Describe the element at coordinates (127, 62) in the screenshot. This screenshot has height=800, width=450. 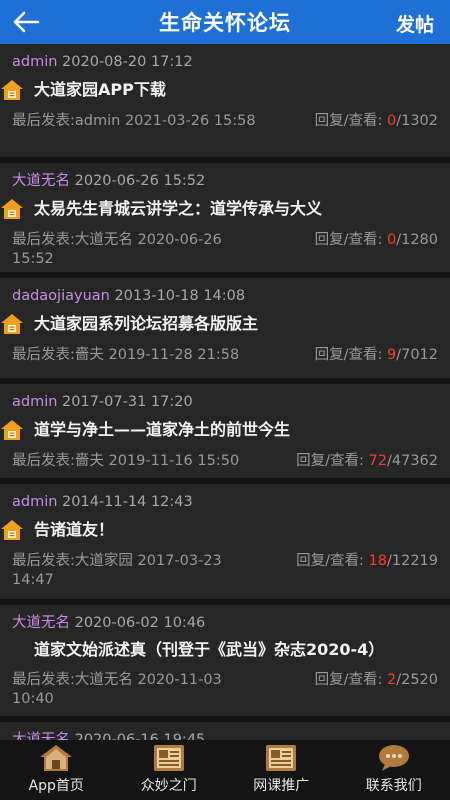
I see `post-date: 2020-08-20 17:12` at that location.